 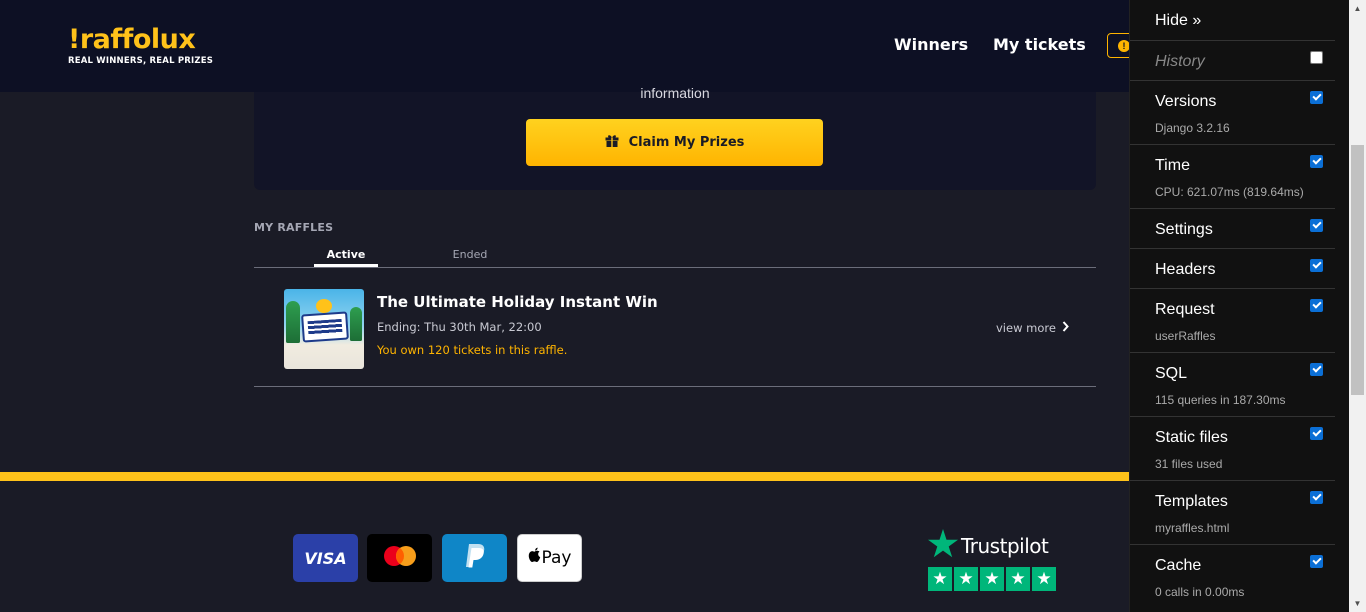 I want to click on debug-panel-settings: Settings, so click(x=1232, y=228).